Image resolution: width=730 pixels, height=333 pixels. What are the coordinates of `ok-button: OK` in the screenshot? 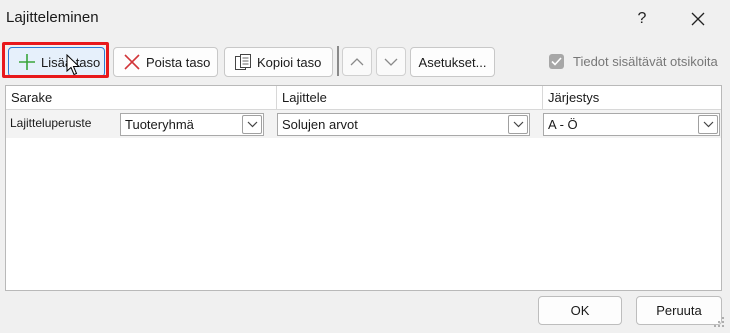 It's located at (580, 310).